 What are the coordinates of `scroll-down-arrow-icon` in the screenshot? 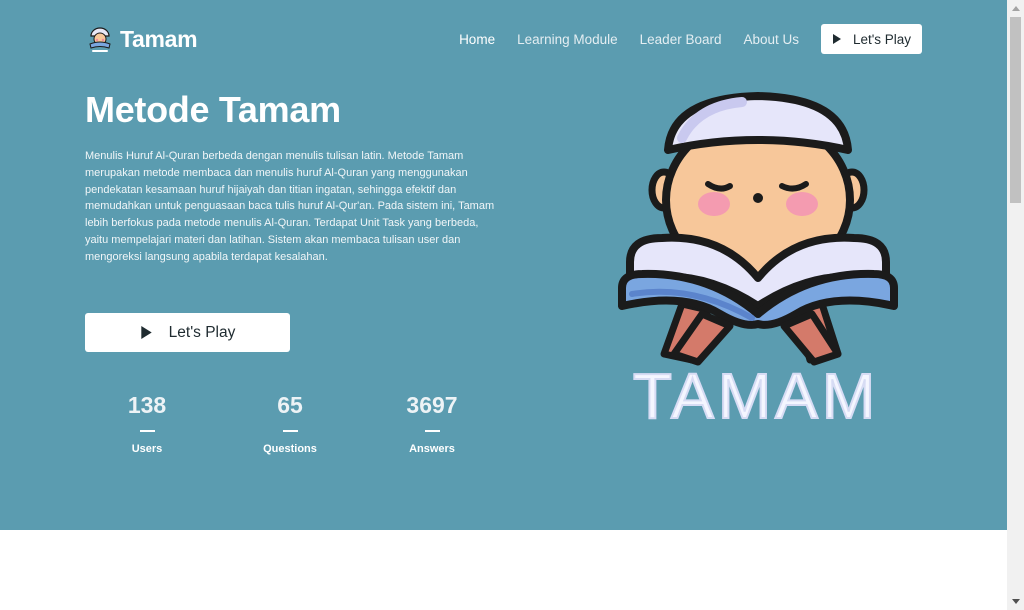 It's located at (1015, 601).